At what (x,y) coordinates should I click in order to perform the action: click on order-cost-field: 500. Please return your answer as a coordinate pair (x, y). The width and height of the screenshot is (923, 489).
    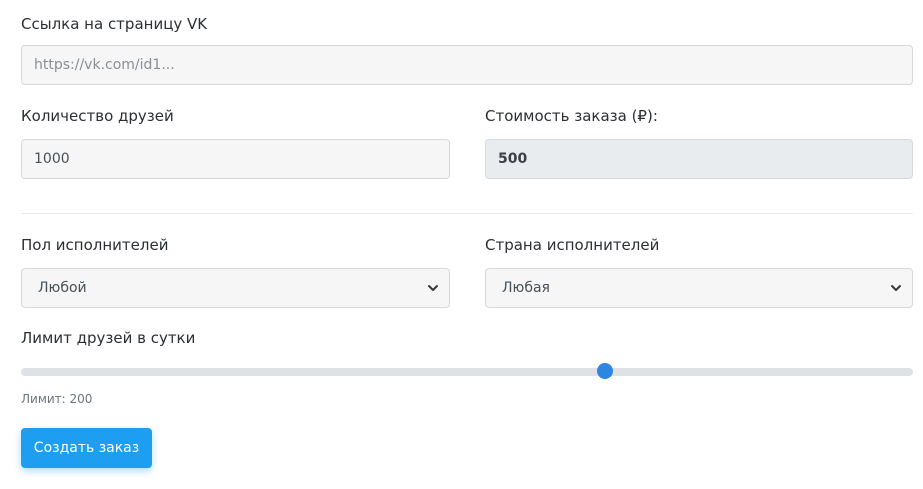
    Looking at the image, I should click on (699, 159).